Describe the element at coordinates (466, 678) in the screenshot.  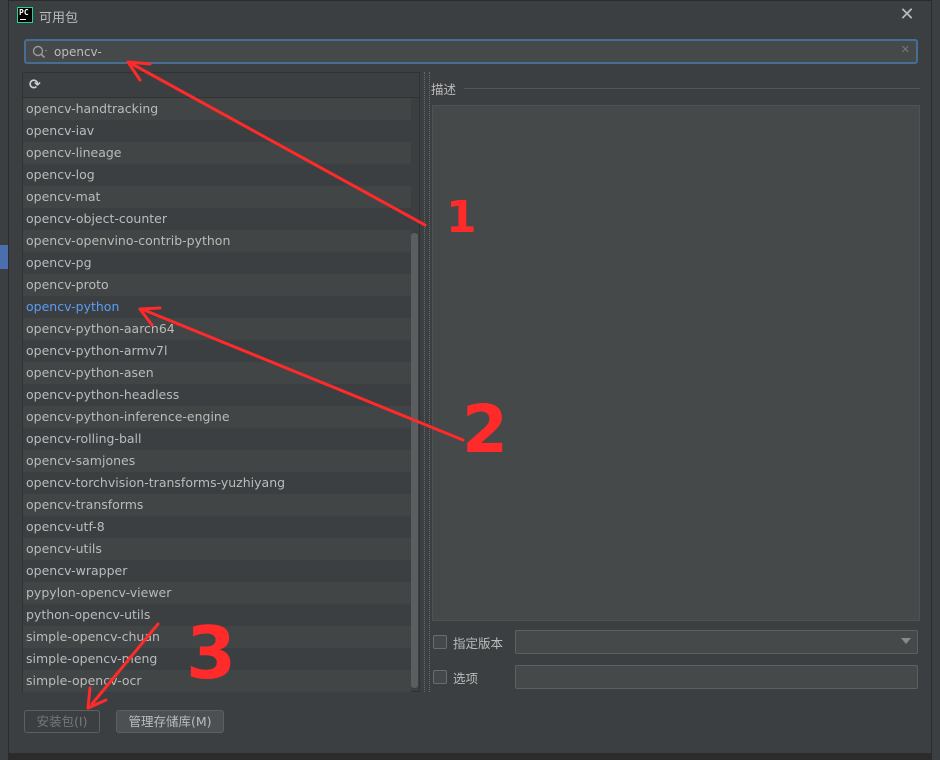
I see `options-label: 选项` at that location.